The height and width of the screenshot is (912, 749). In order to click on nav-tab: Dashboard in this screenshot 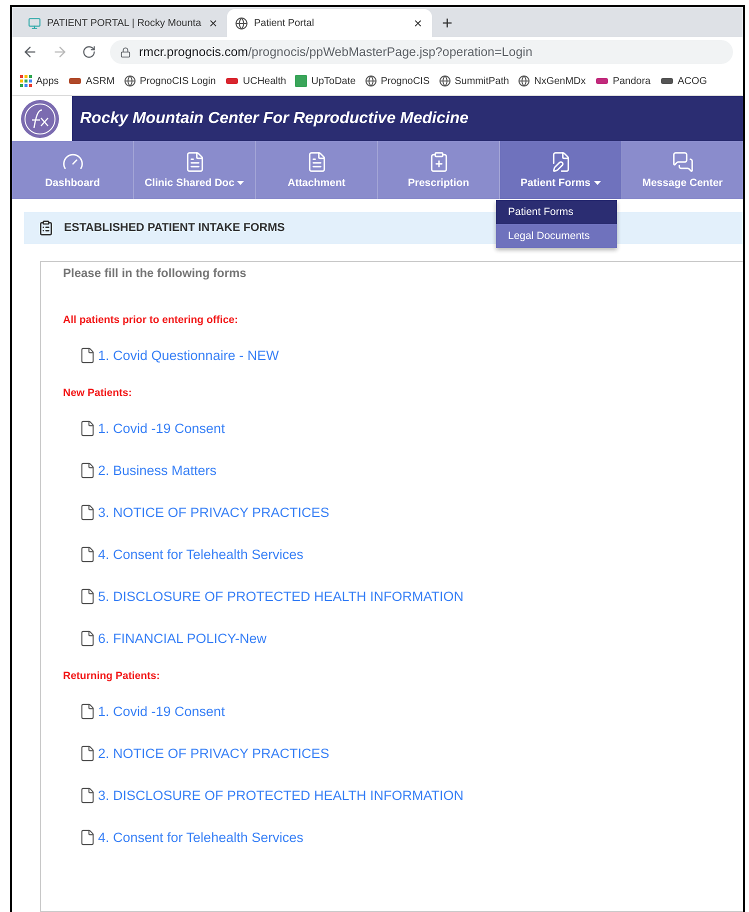, I will do `click(73, 170)`.